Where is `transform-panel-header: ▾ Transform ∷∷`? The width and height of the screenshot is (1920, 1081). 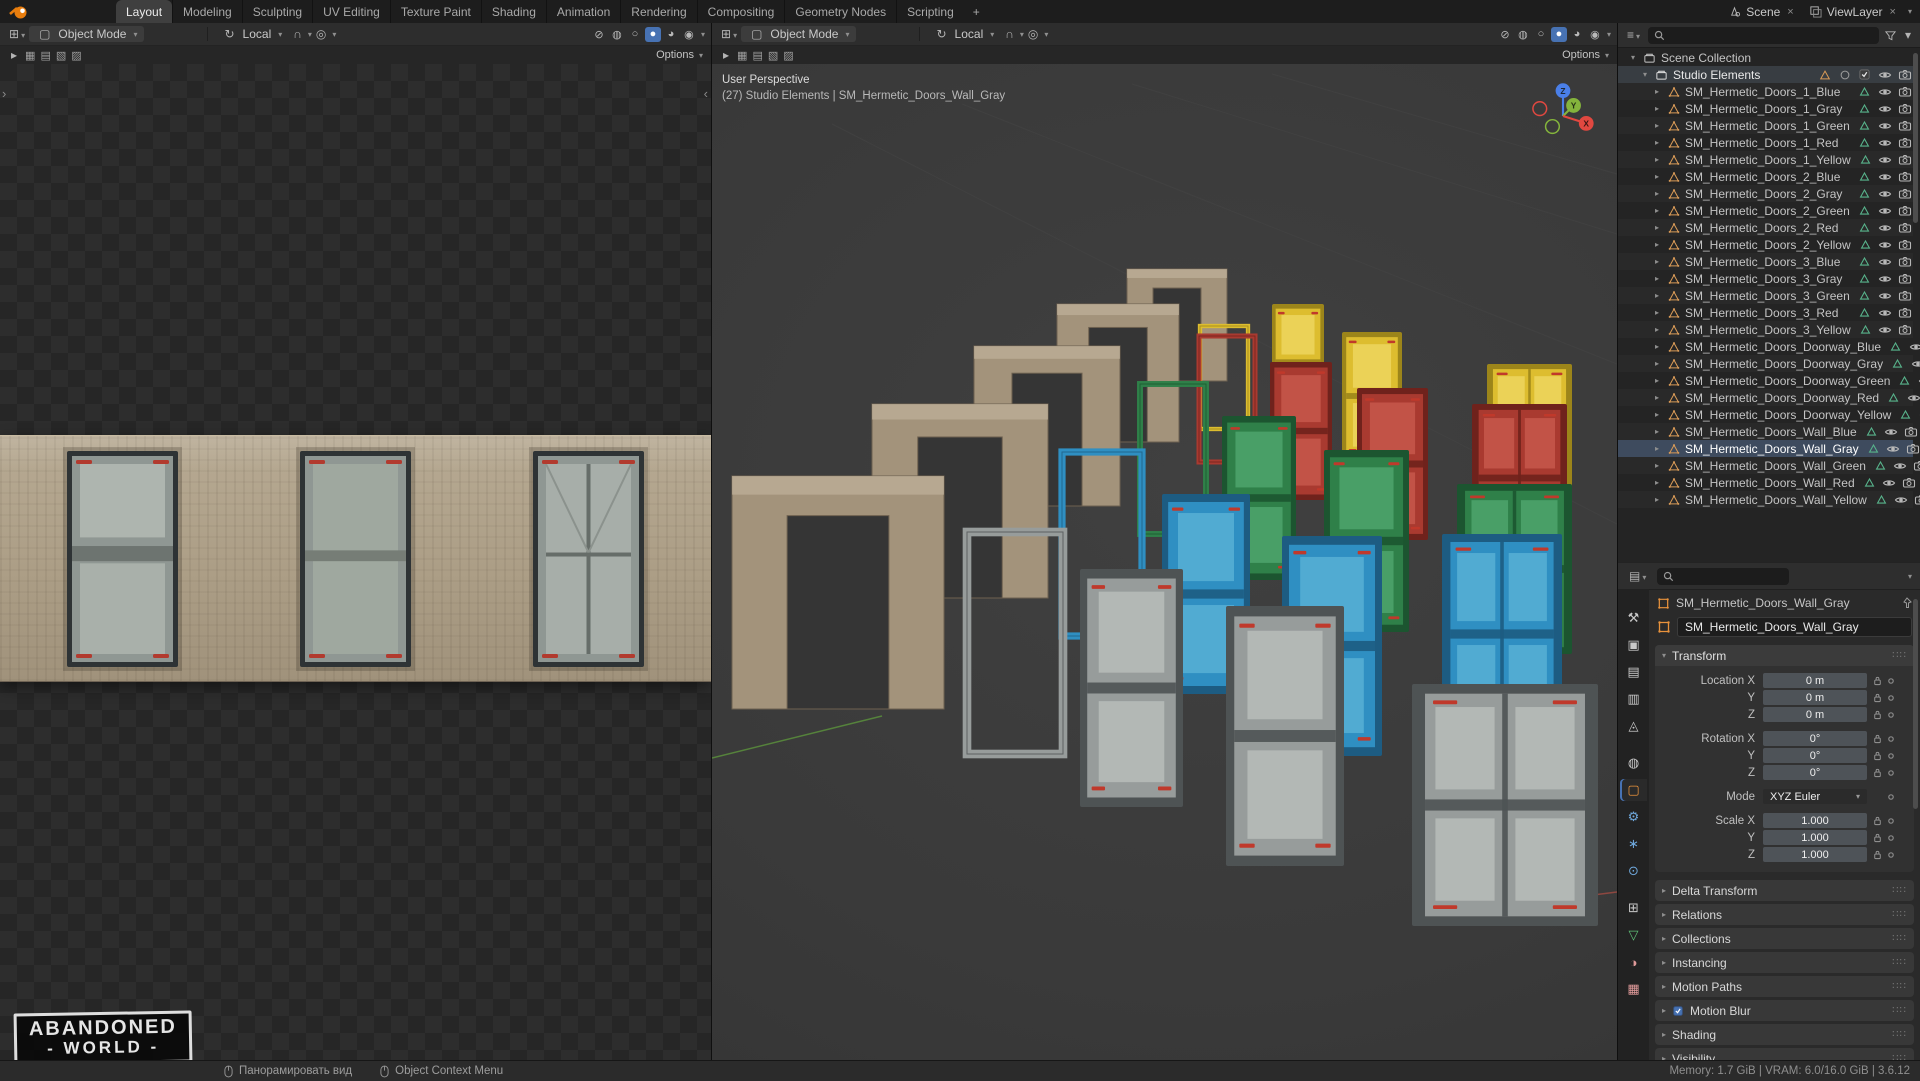
transform-panel-header: ▾ Transform ∷∷ is located at coordinates (1784, 655).